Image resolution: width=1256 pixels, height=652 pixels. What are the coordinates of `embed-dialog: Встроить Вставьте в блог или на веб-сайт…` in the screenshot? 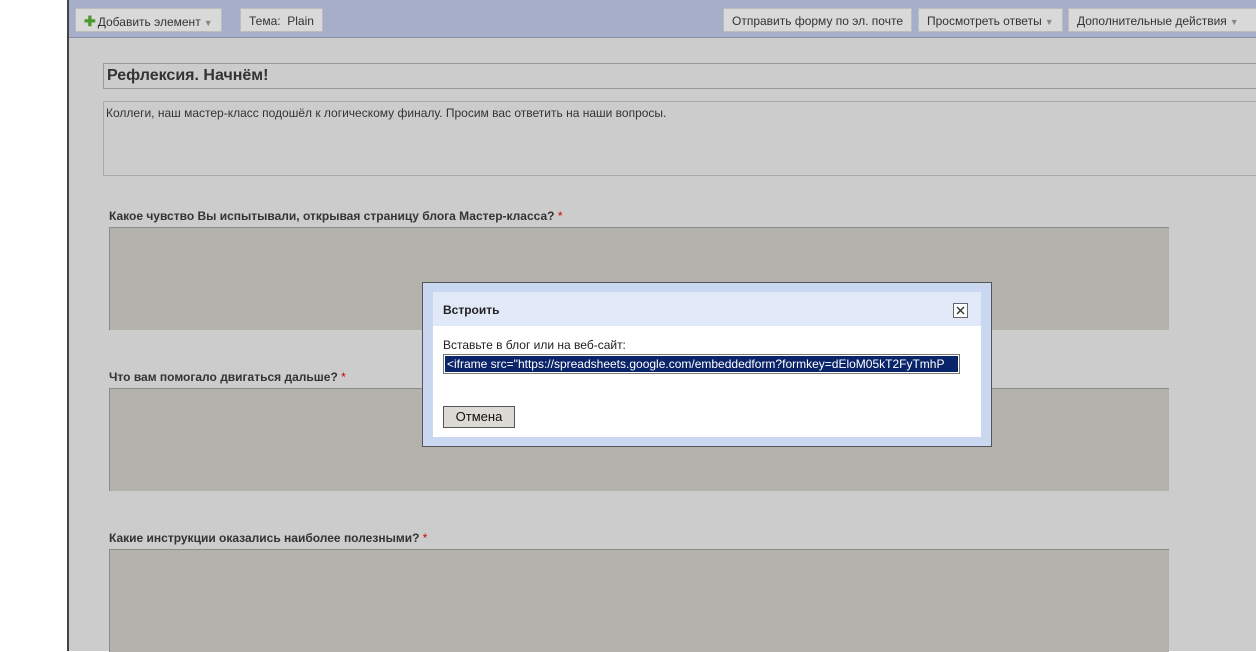 It's located at (707, 364).